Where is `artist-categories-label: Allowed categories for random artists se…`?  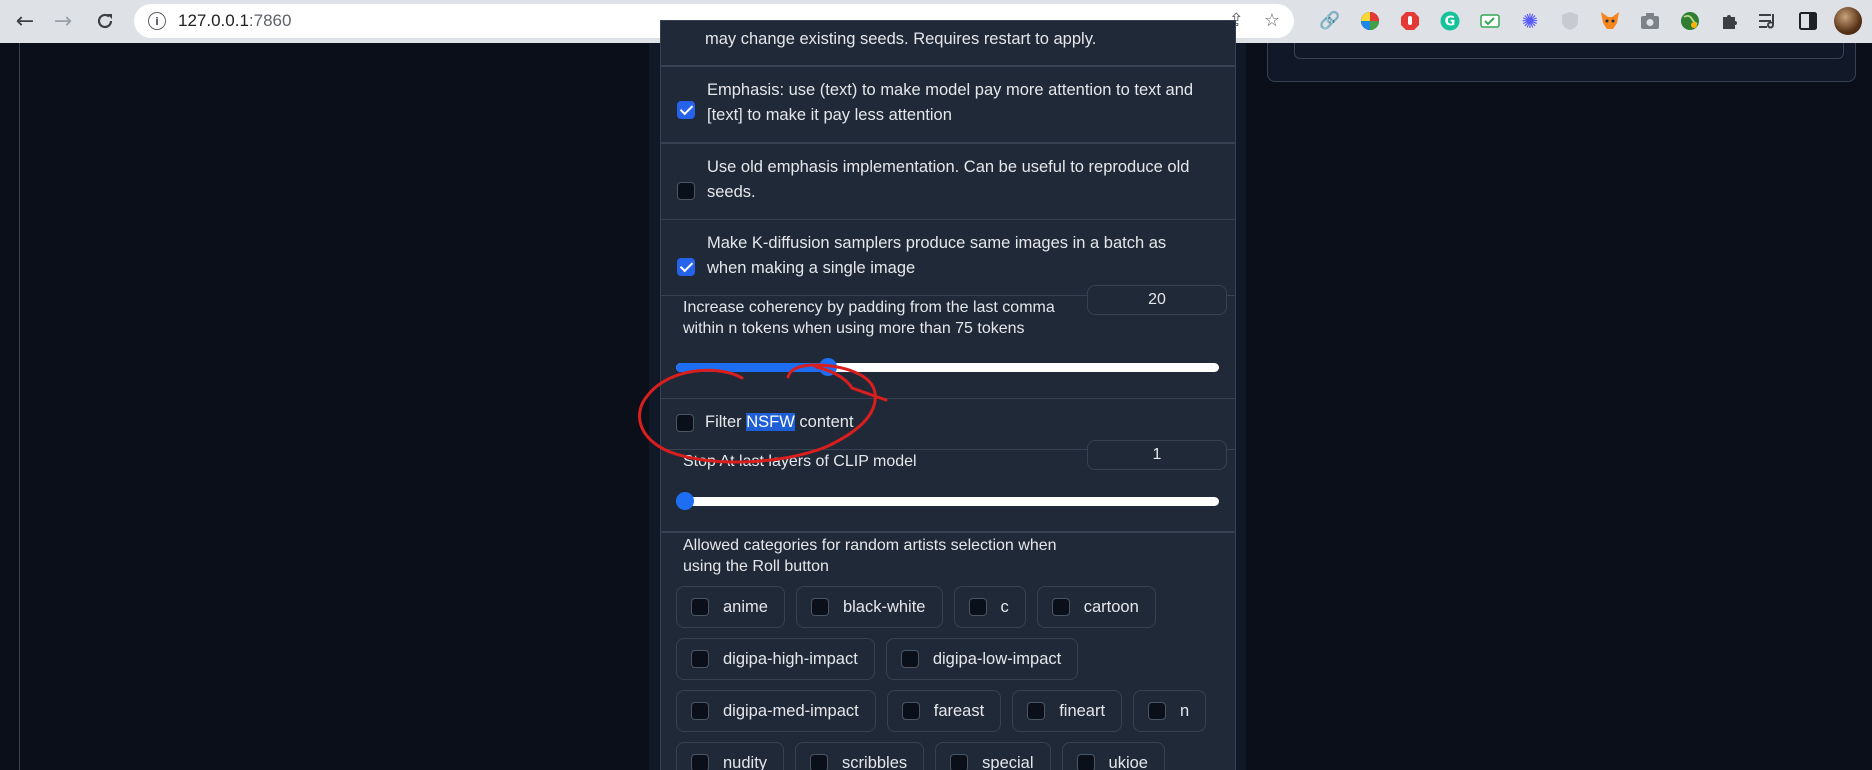
artist-categories-label: Allowed categories for random artists se… is located at coordinates (870, 556).